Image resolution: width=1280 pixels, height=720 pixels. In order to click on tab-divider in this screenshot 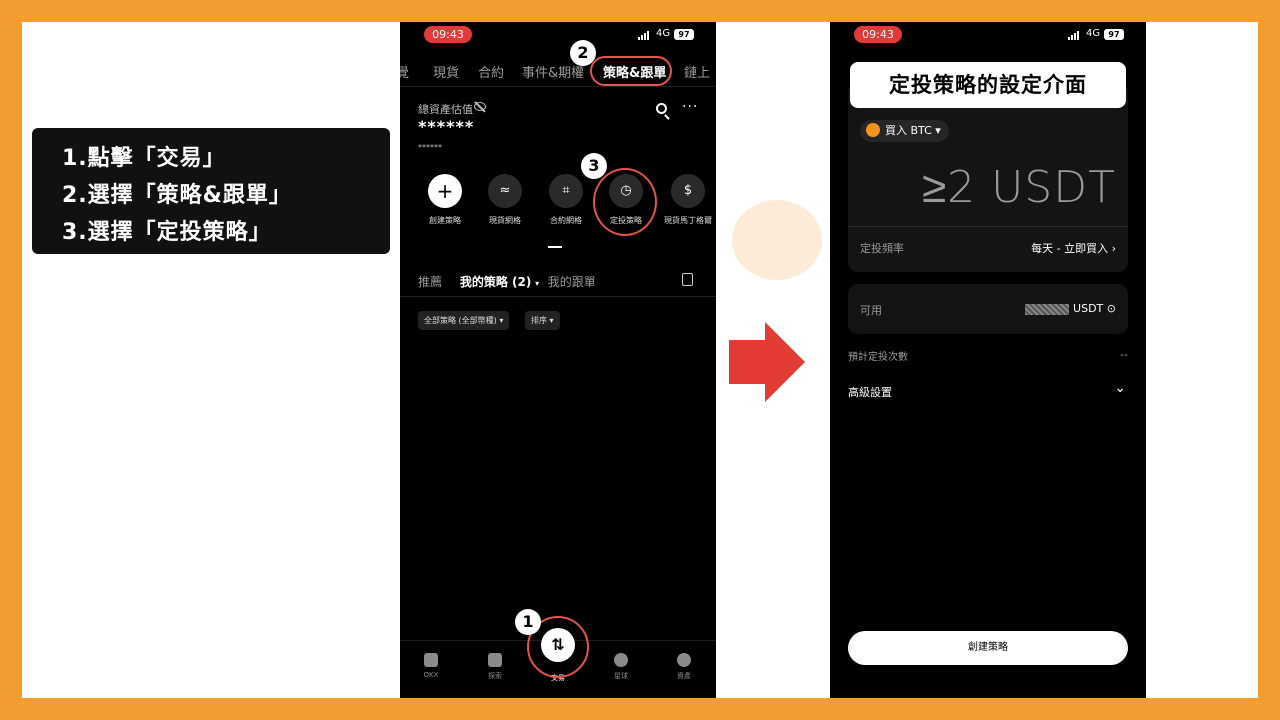, I will do `click(558, 86)`.